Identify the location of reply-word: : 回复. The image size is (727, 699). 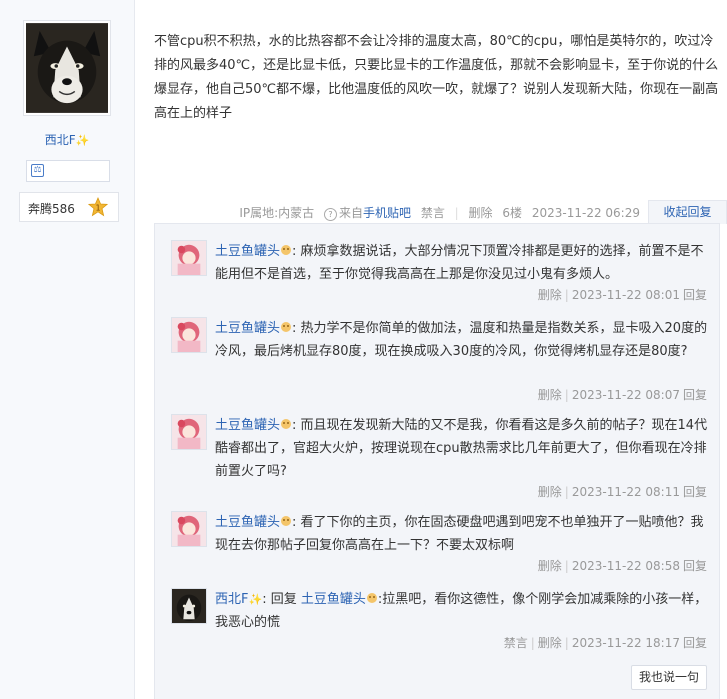
(279, 599).